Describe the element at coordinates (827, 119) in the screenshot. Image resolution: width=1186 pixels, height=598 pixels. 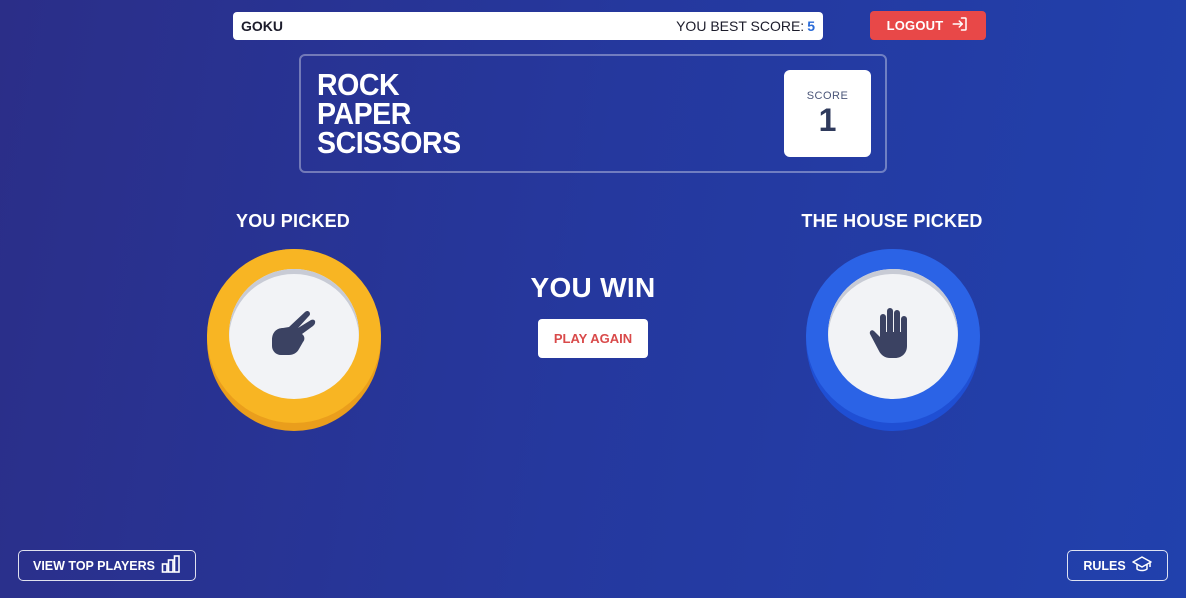
I see `score-value: 1` at that location.